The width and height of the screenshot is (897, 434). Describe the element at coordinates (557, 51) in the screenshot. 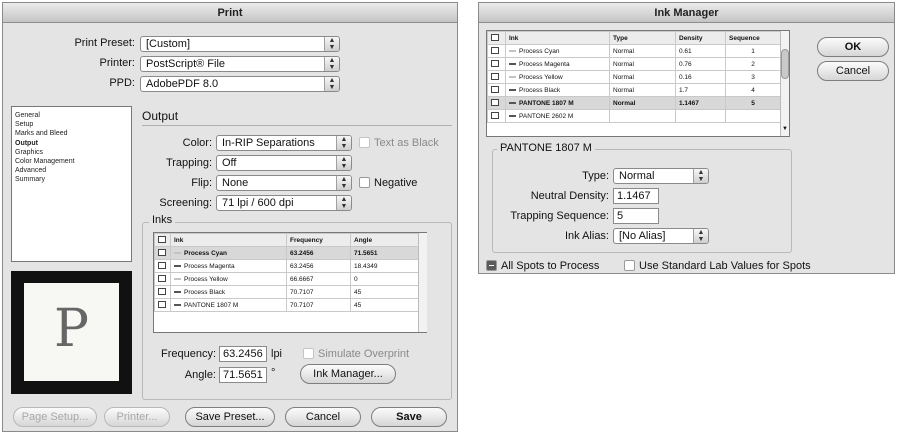

I see `ink-name-cell: Process Cyan` at that location.